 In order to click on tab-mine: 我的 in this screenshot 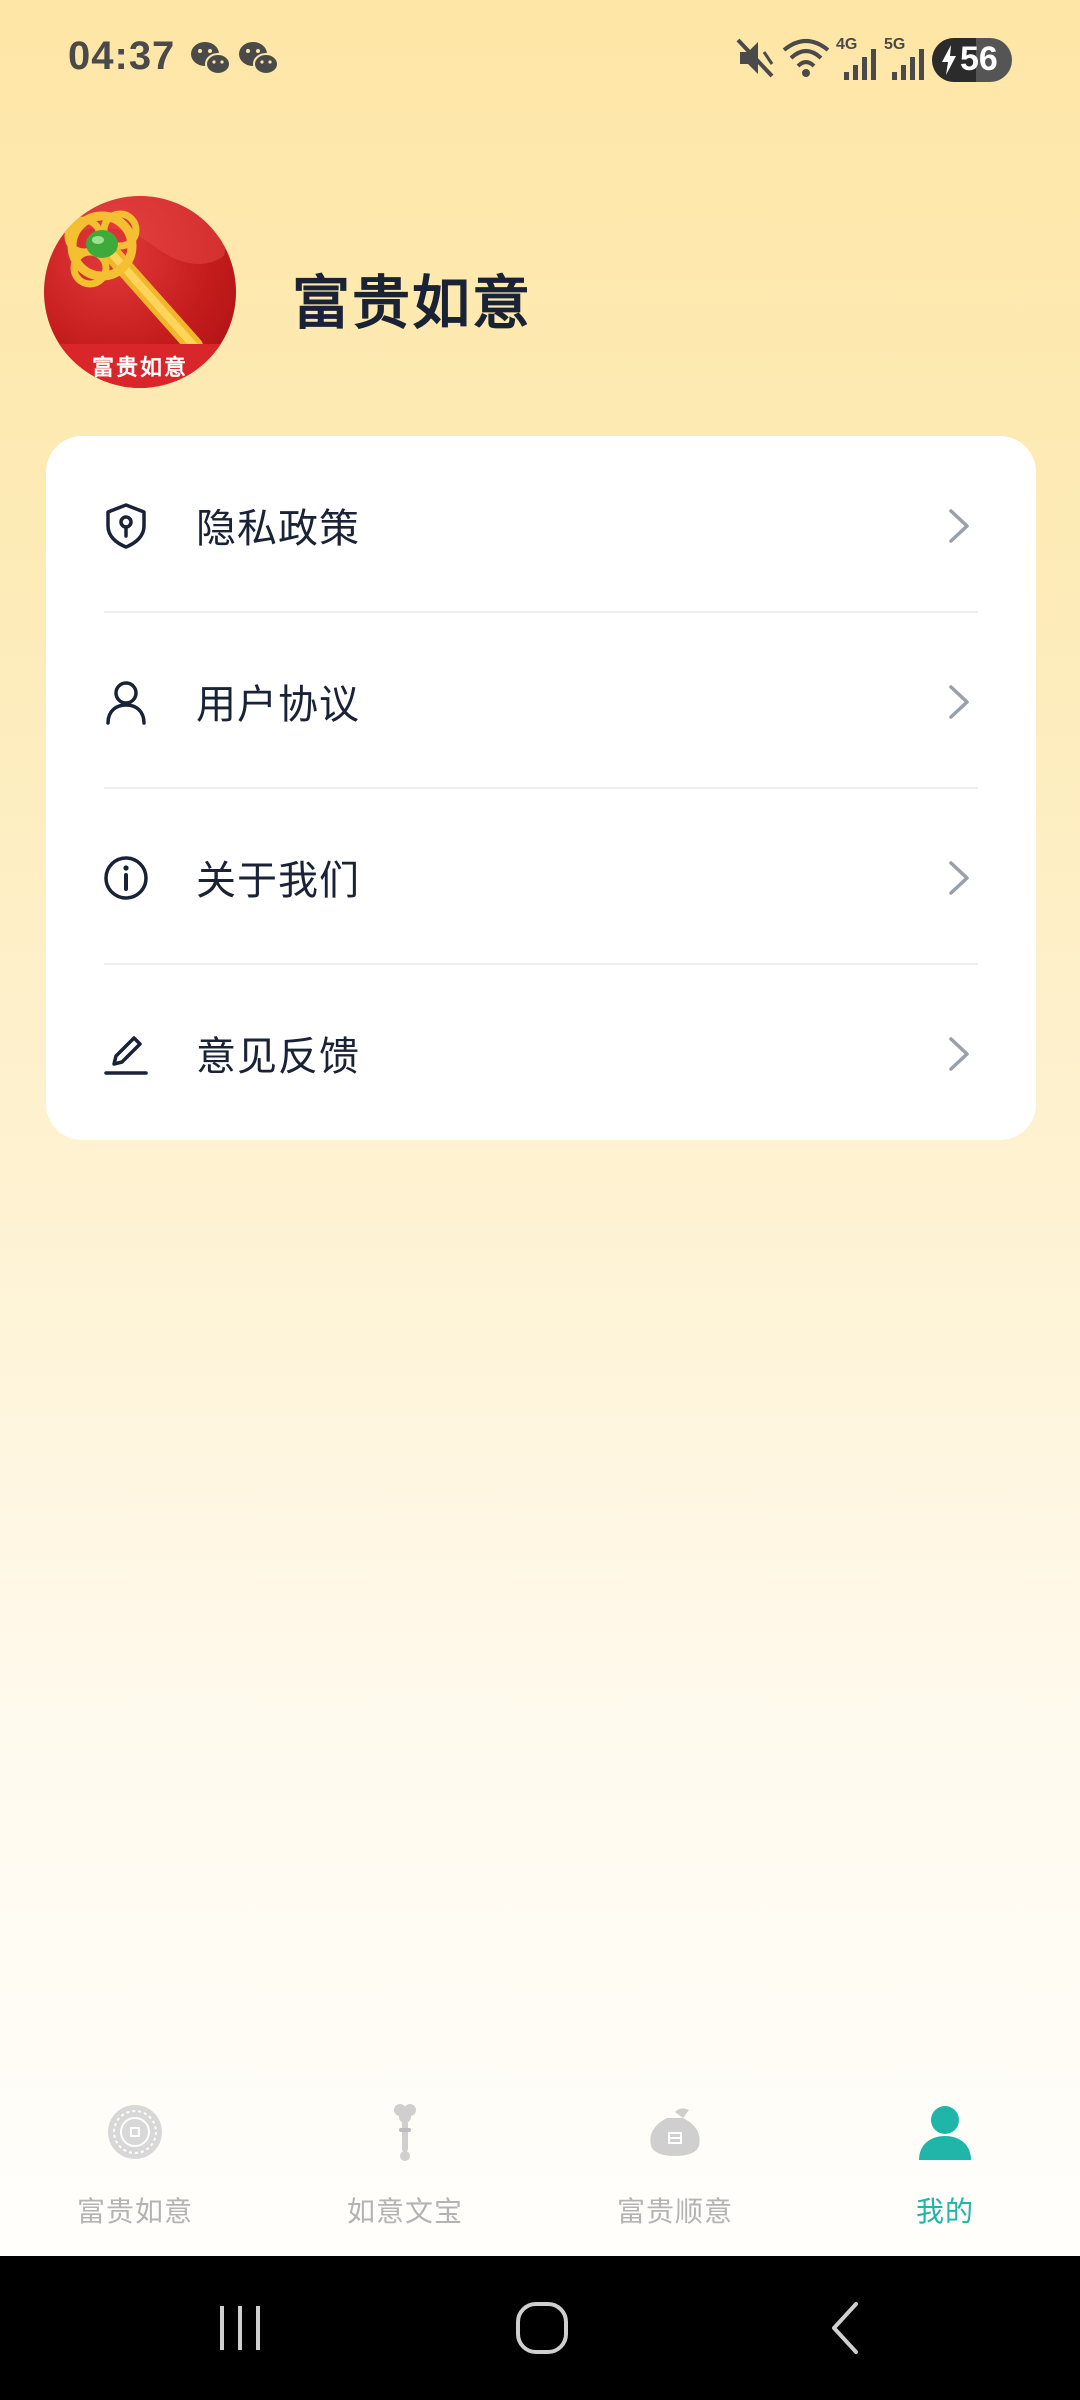, I will do `click(945, 2168)`.